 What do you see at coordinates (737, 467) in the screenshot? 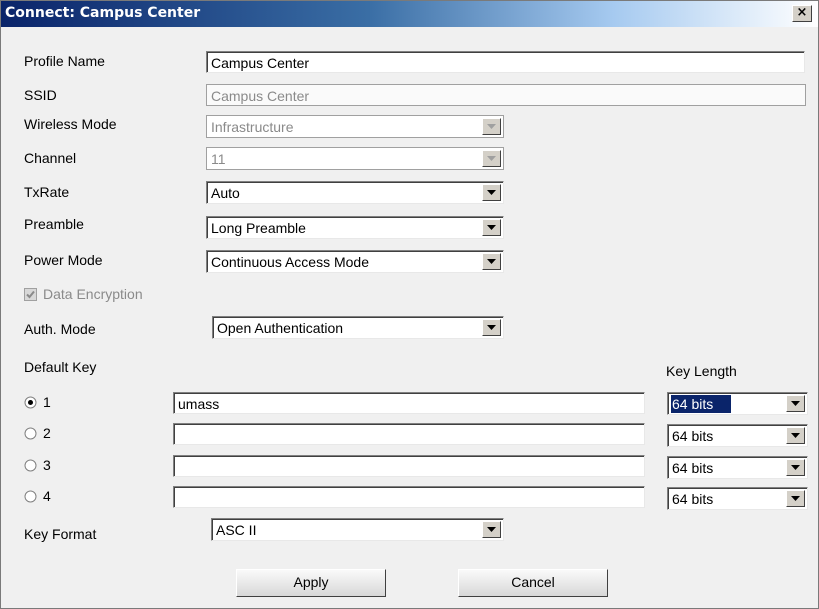
I see `key-3-length-select: 64 bits` at bounding box center [737, 467].